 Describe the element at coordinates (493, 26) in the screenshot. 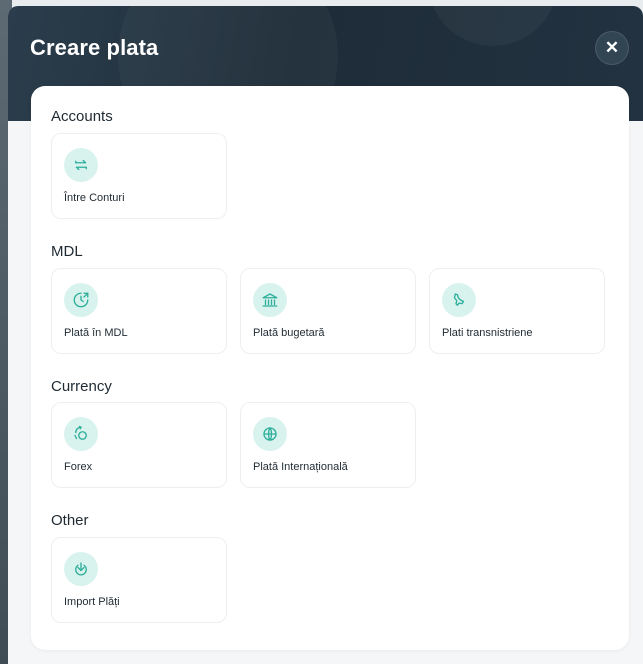

I see `header-decoration` at that location.